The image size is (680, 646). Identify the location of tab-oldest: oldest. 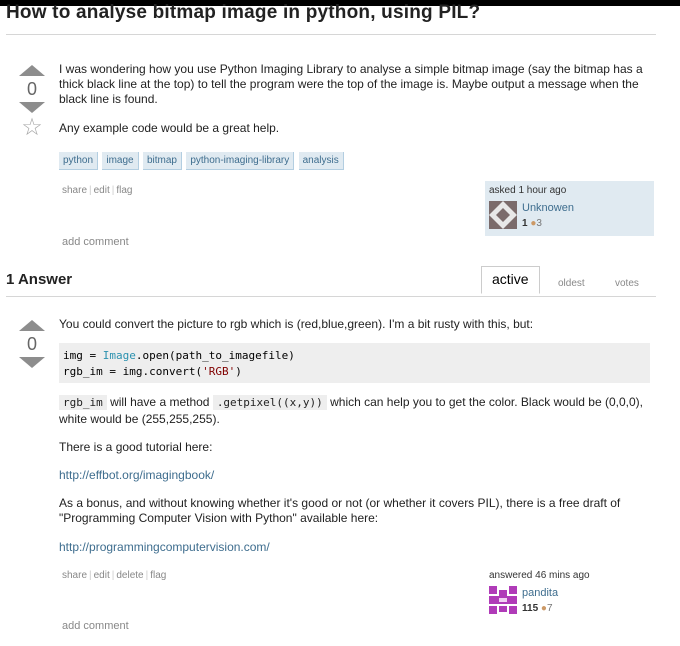
(571, 283).